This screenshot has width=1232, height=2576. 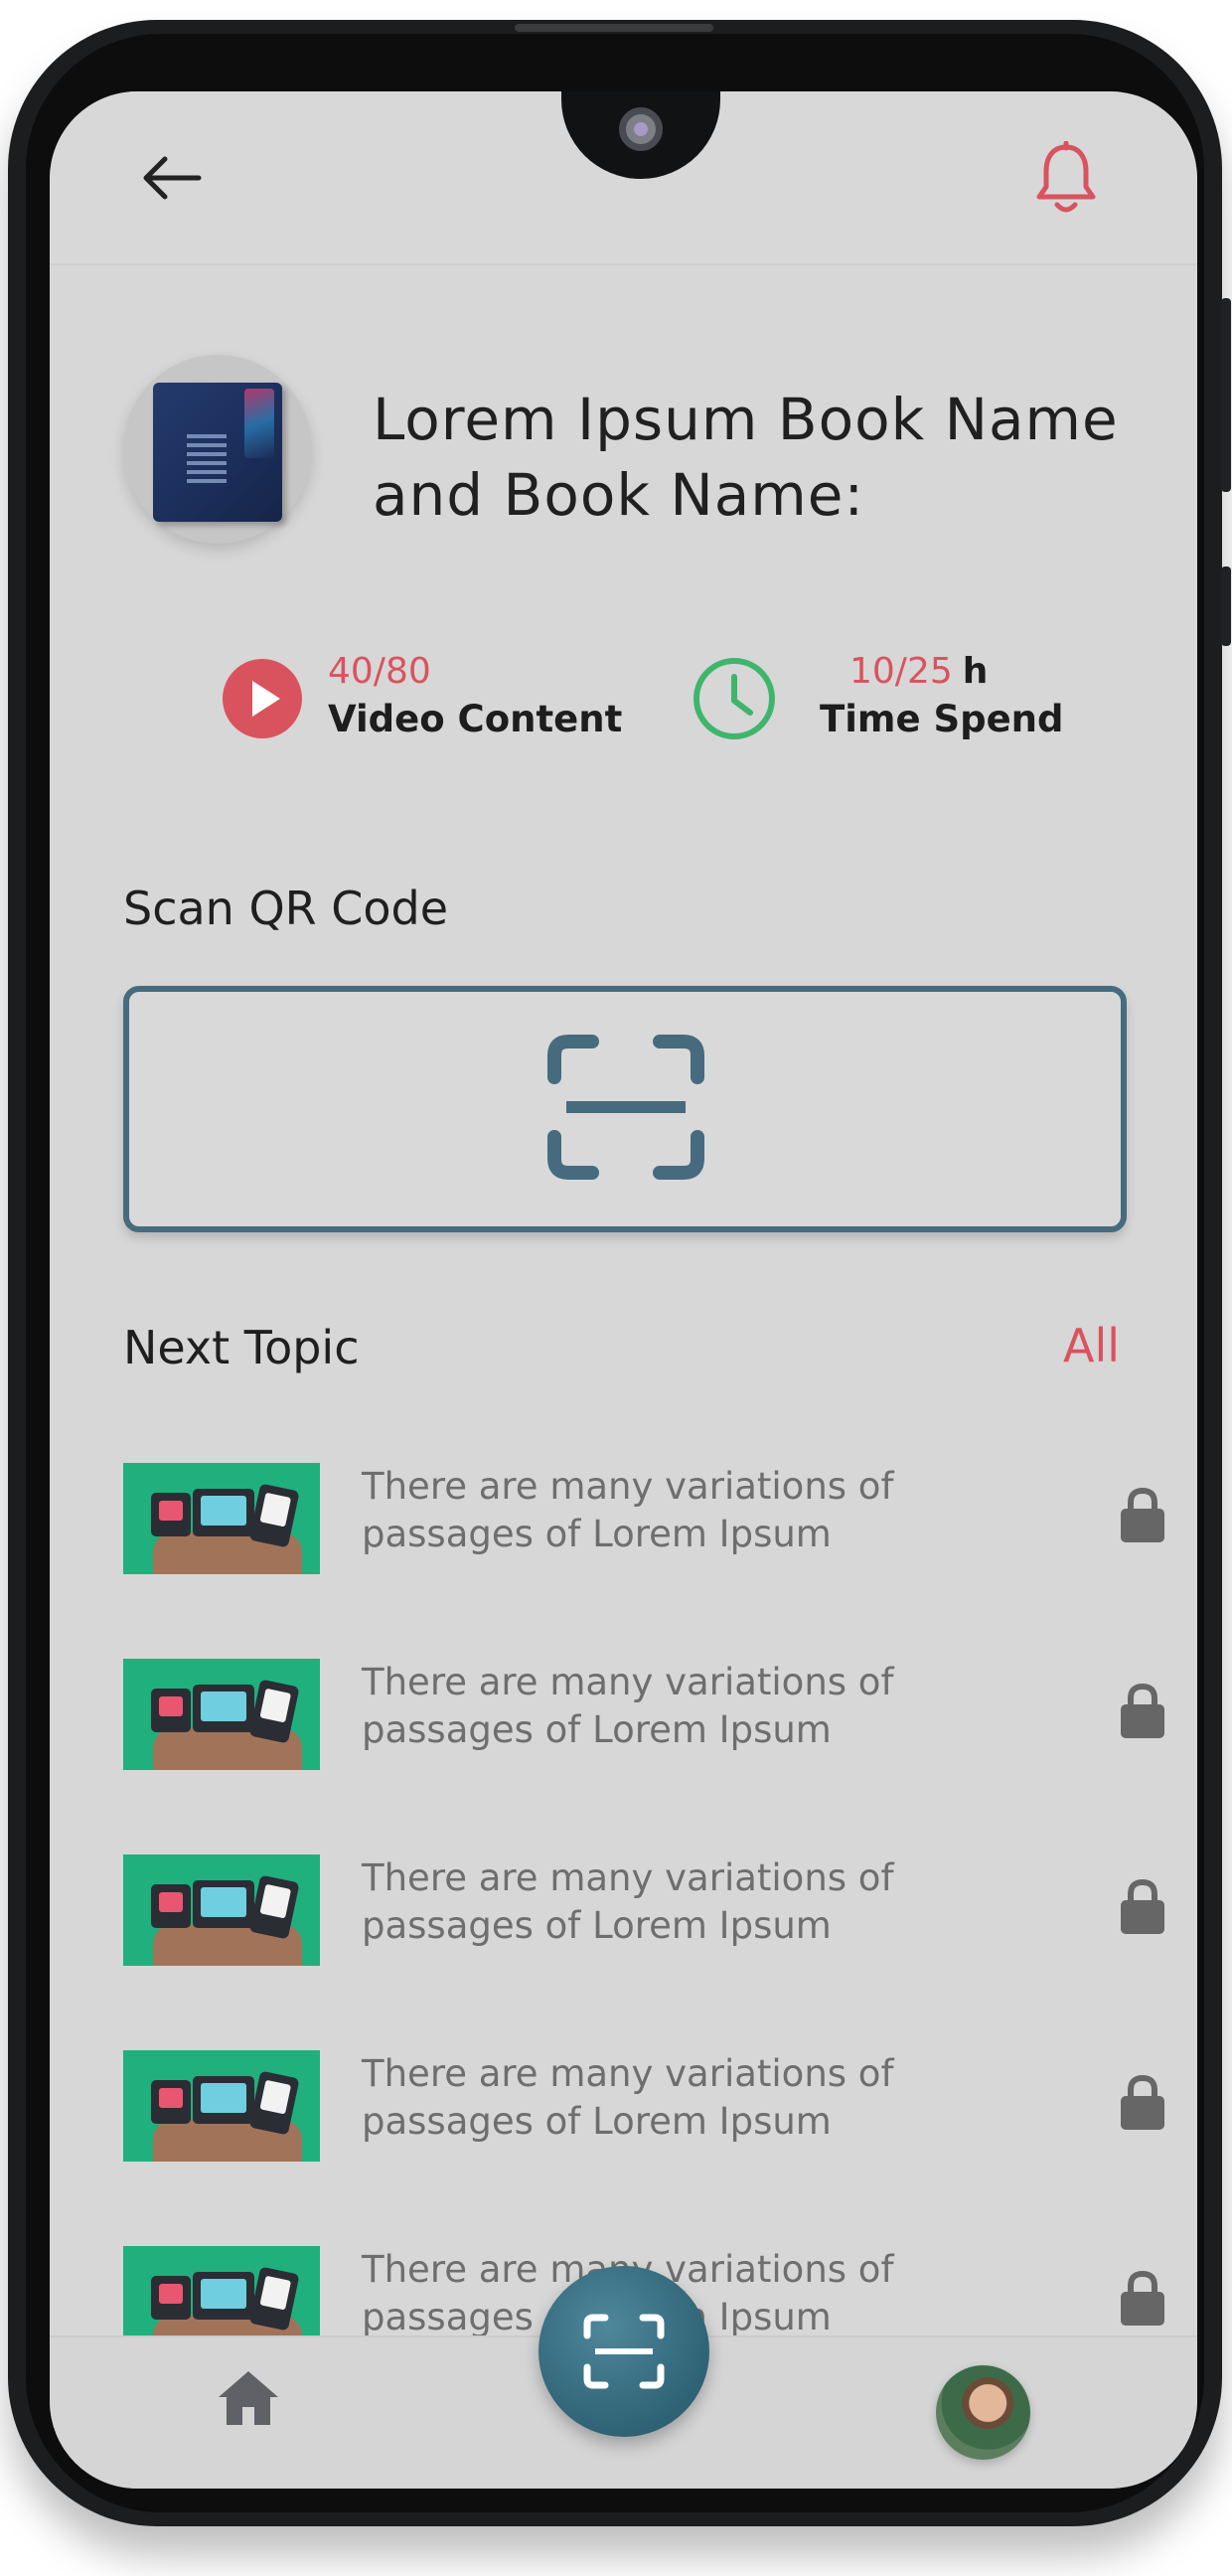 What do you see at coordinates (975, 671) in the screenshot?
I see `time-unit: h` at bounding box center [975, 671].